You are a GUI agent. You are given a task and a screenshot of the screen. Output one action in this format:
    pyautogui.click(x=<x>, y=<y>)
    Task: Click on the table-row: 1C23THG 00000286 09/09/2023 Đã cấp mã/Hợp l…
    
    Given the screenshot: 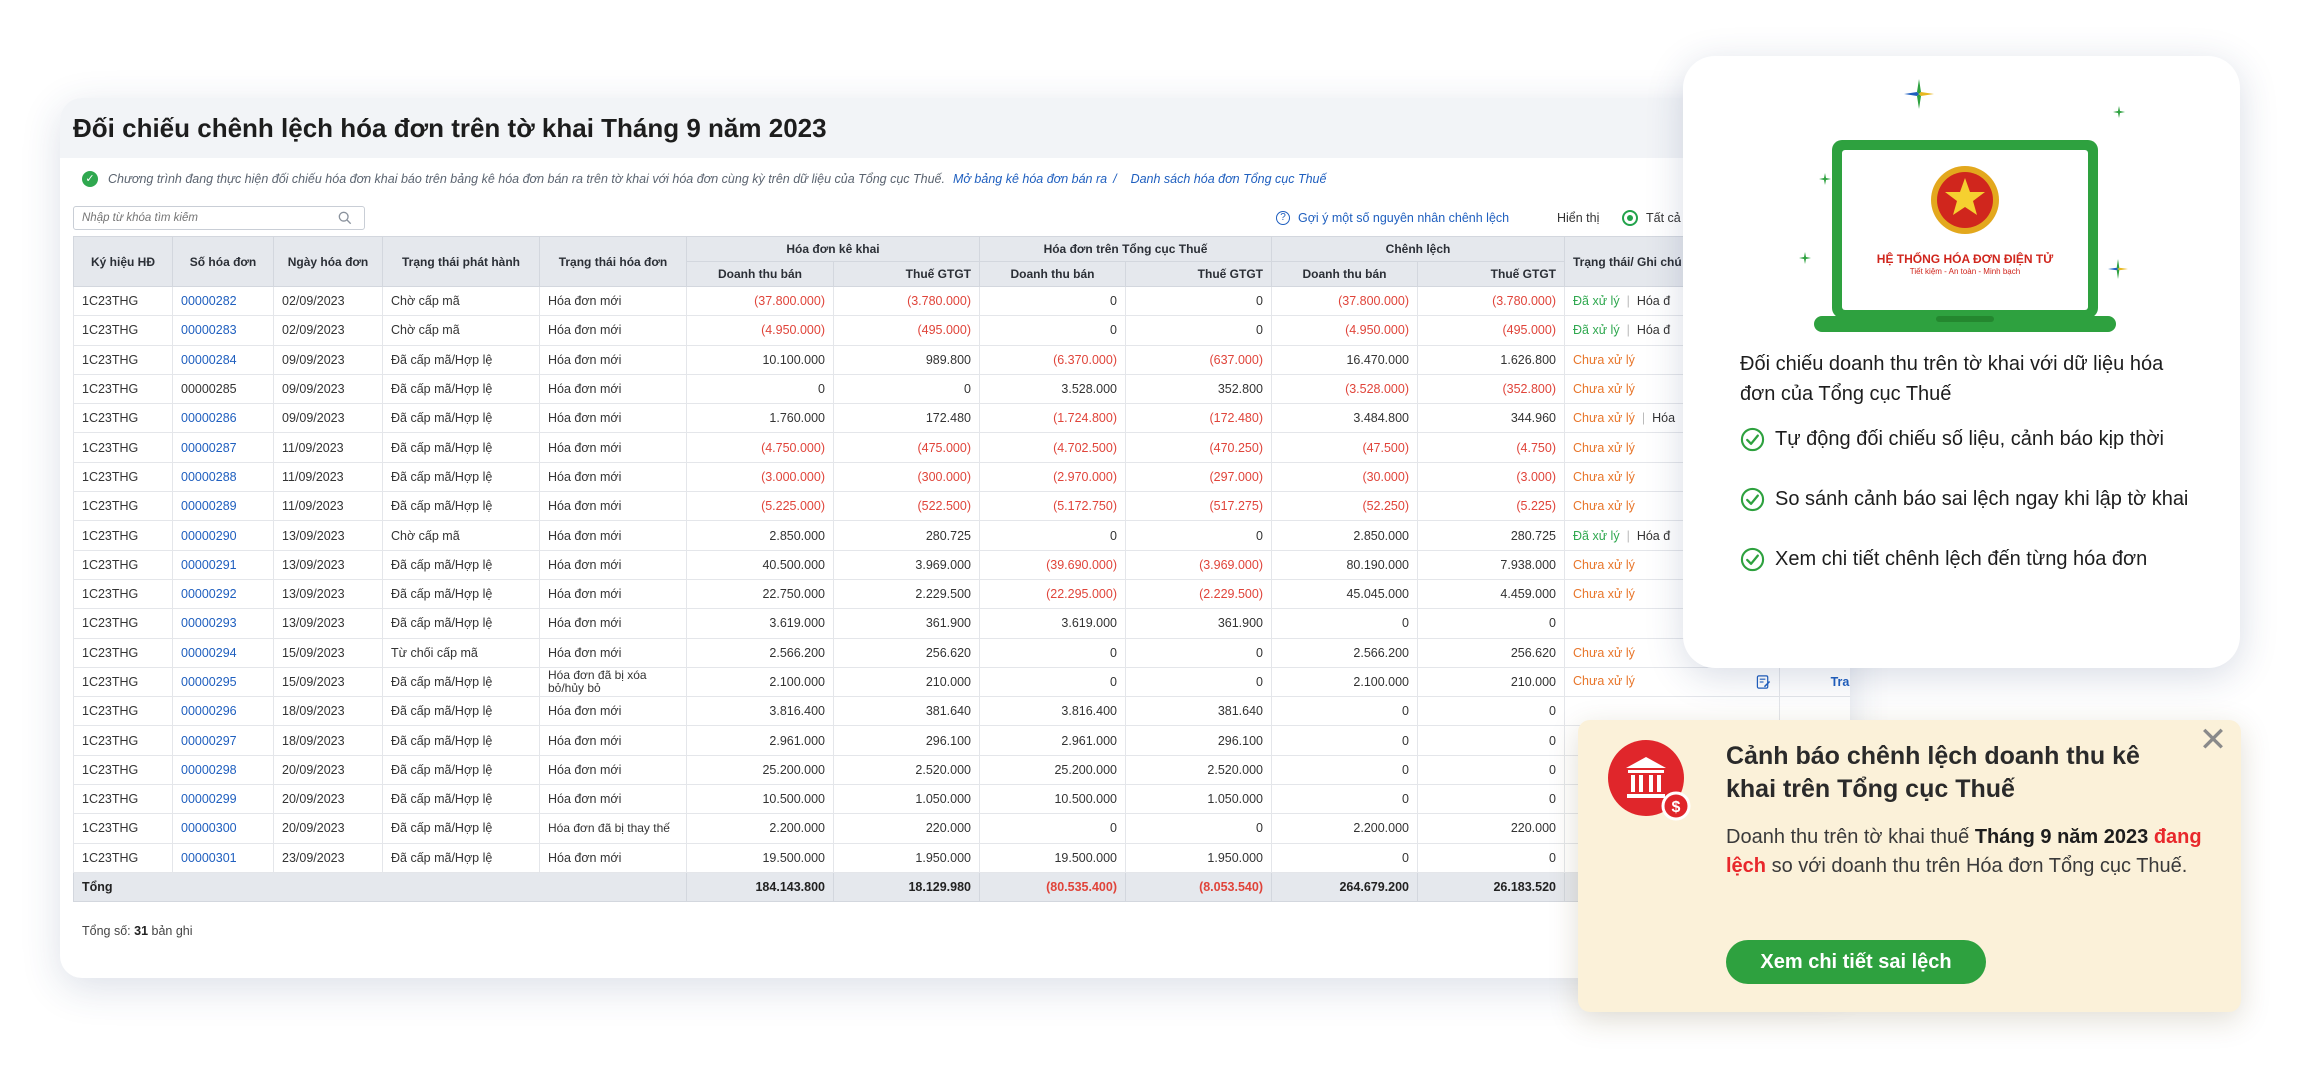 What is the action you would take?
    pyautogui.click(x=961, y=418)
    